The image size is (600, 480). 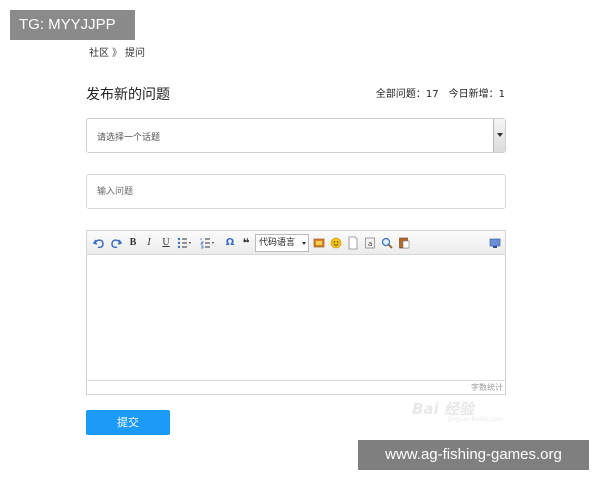 What do you see at coordinates (133, 243) in the screenshot?
I see `bold-button: B` at bounding box center [133, 243].